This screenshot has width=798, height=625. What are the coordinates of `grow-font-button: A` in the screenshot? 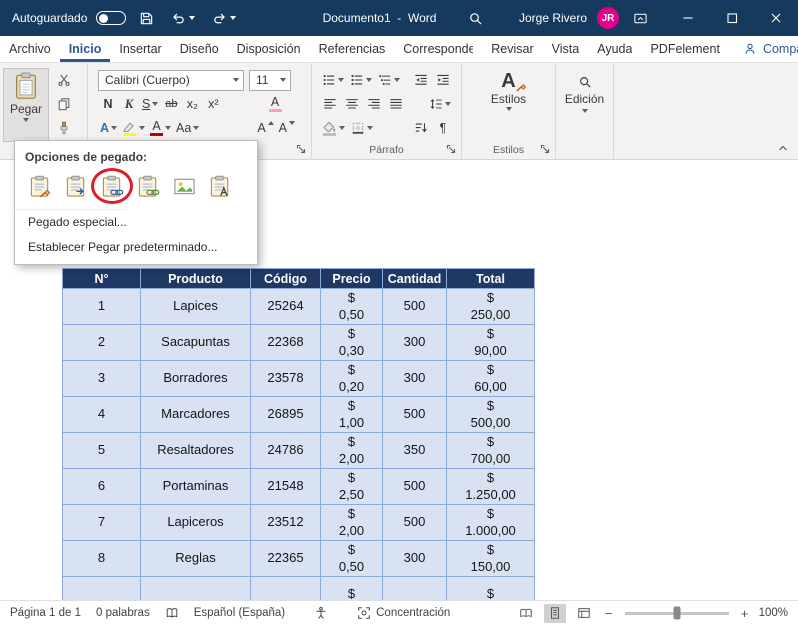 It's located at (265, 128).